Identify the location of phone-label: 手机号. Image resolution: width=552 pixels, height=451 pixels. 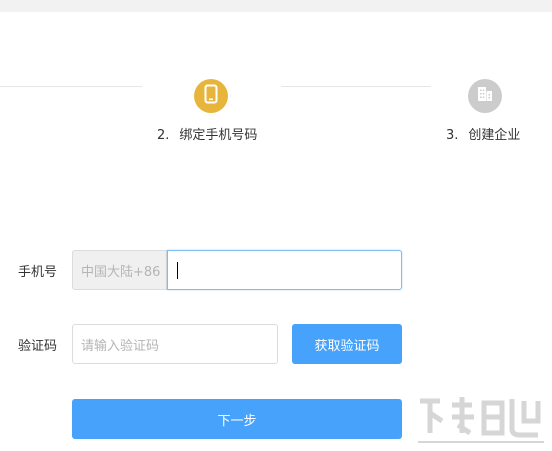
(38, 272).